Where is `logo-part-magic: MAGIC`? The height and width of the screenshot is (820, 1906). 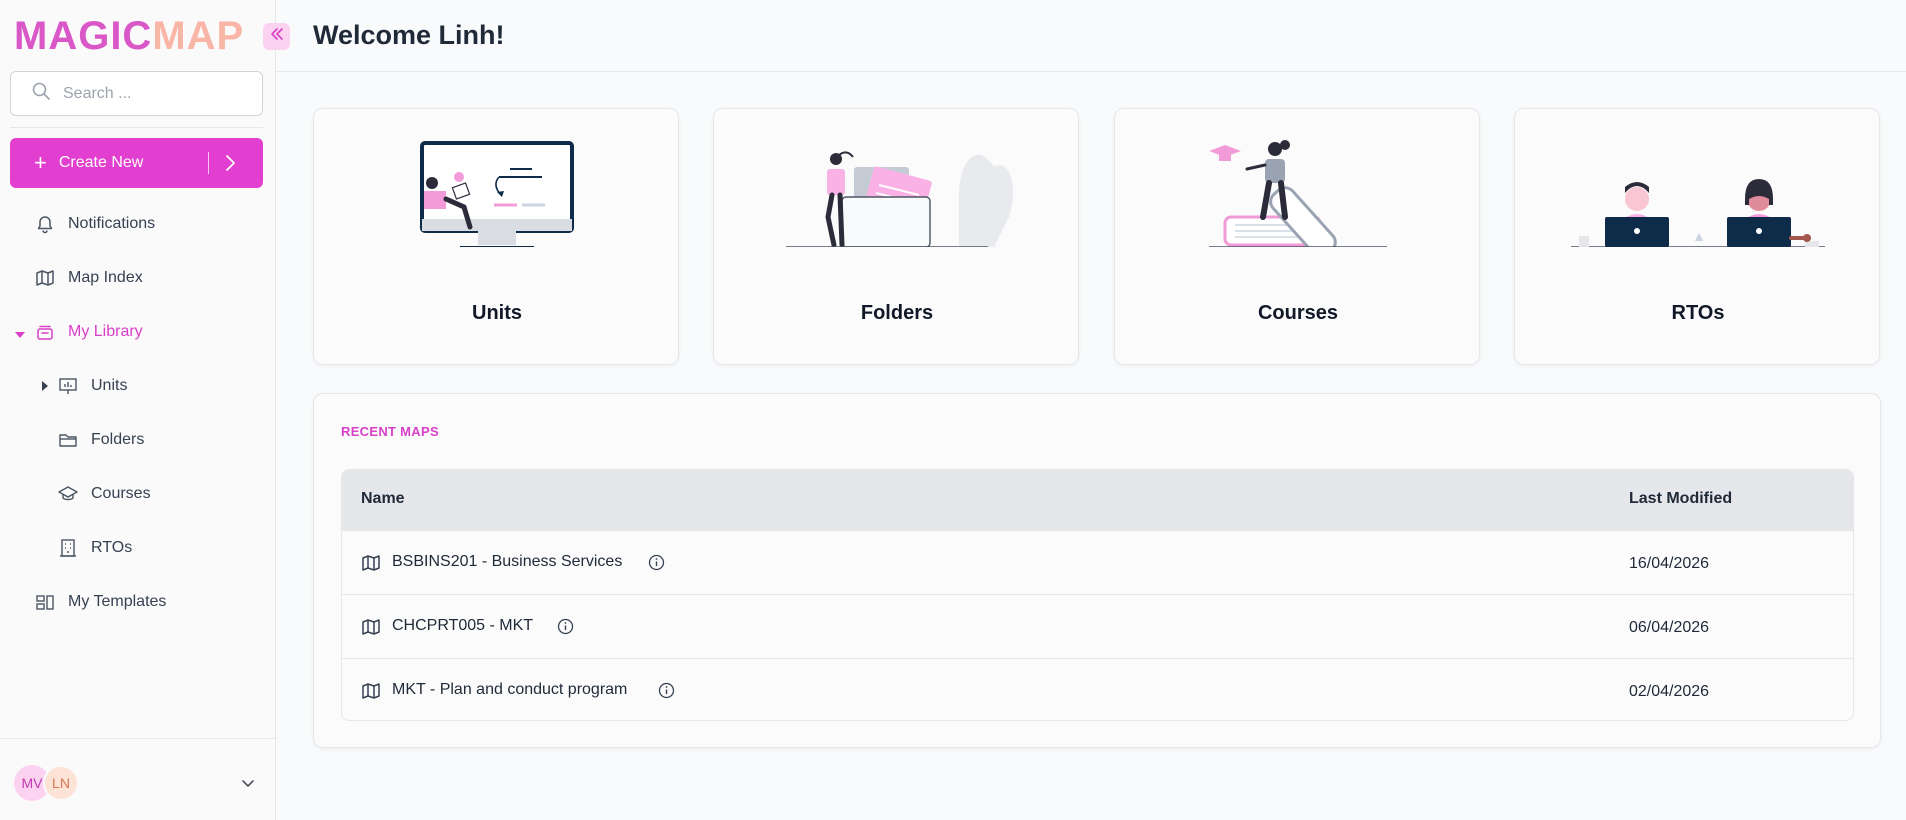 logo-part-magic: MAGIC is located at coordinates (83, 36).